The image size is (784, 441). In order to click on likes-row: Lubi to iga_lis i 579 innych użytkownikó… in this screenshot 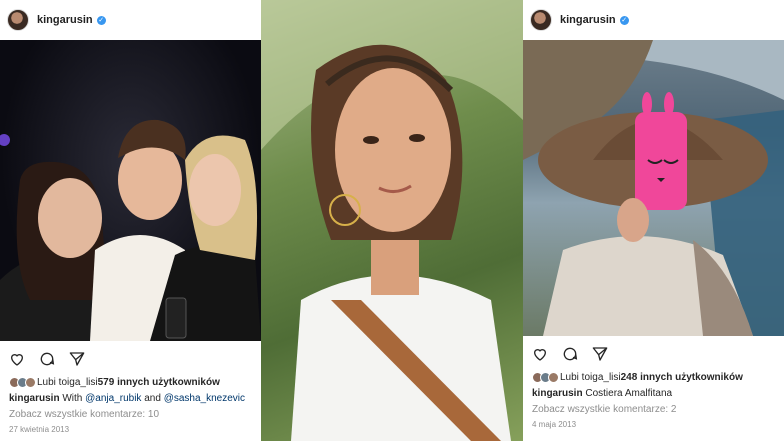, I will do `click(130, 382)`.